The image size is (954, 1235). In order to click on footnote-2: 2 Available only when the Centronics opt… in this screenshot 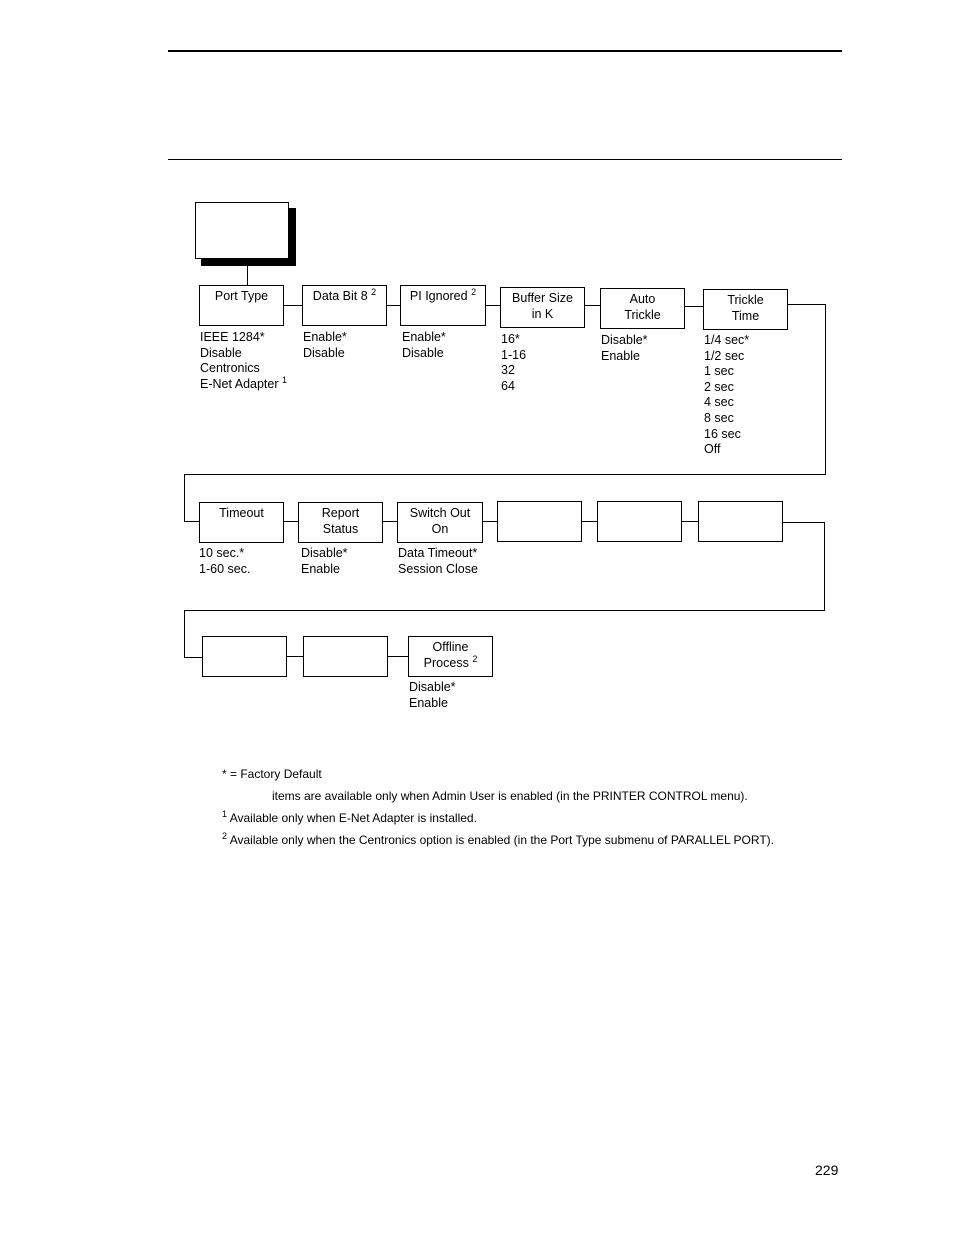, I will do `click(498, 839)`.